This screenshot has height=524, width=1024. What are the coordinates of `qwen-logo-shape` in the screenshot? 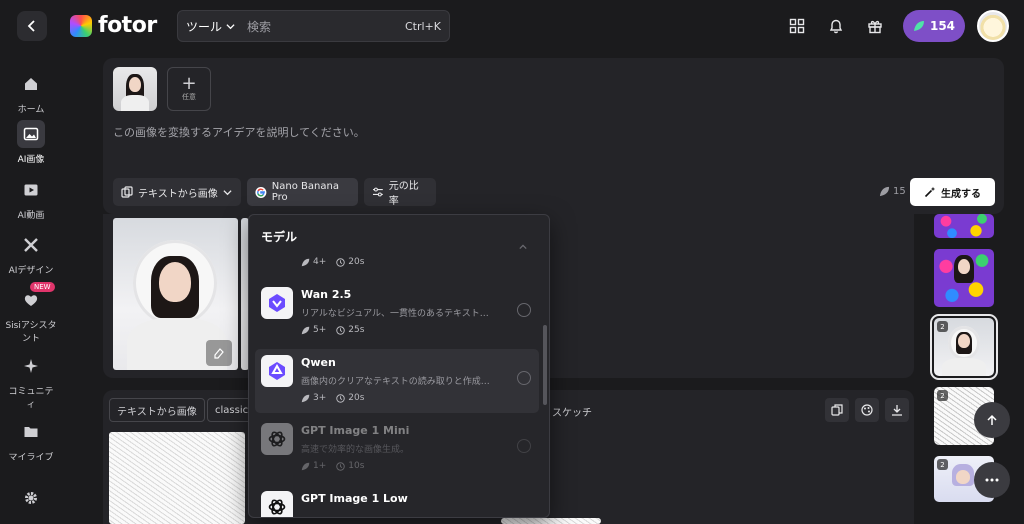 It's located at (277, 371).